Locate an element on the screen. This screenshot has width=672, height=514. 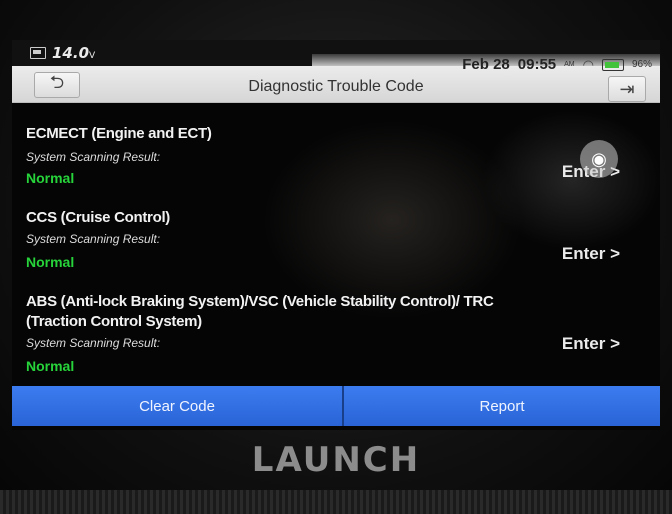
exit-icon: ⇥ is located at coordinates (627, 88).